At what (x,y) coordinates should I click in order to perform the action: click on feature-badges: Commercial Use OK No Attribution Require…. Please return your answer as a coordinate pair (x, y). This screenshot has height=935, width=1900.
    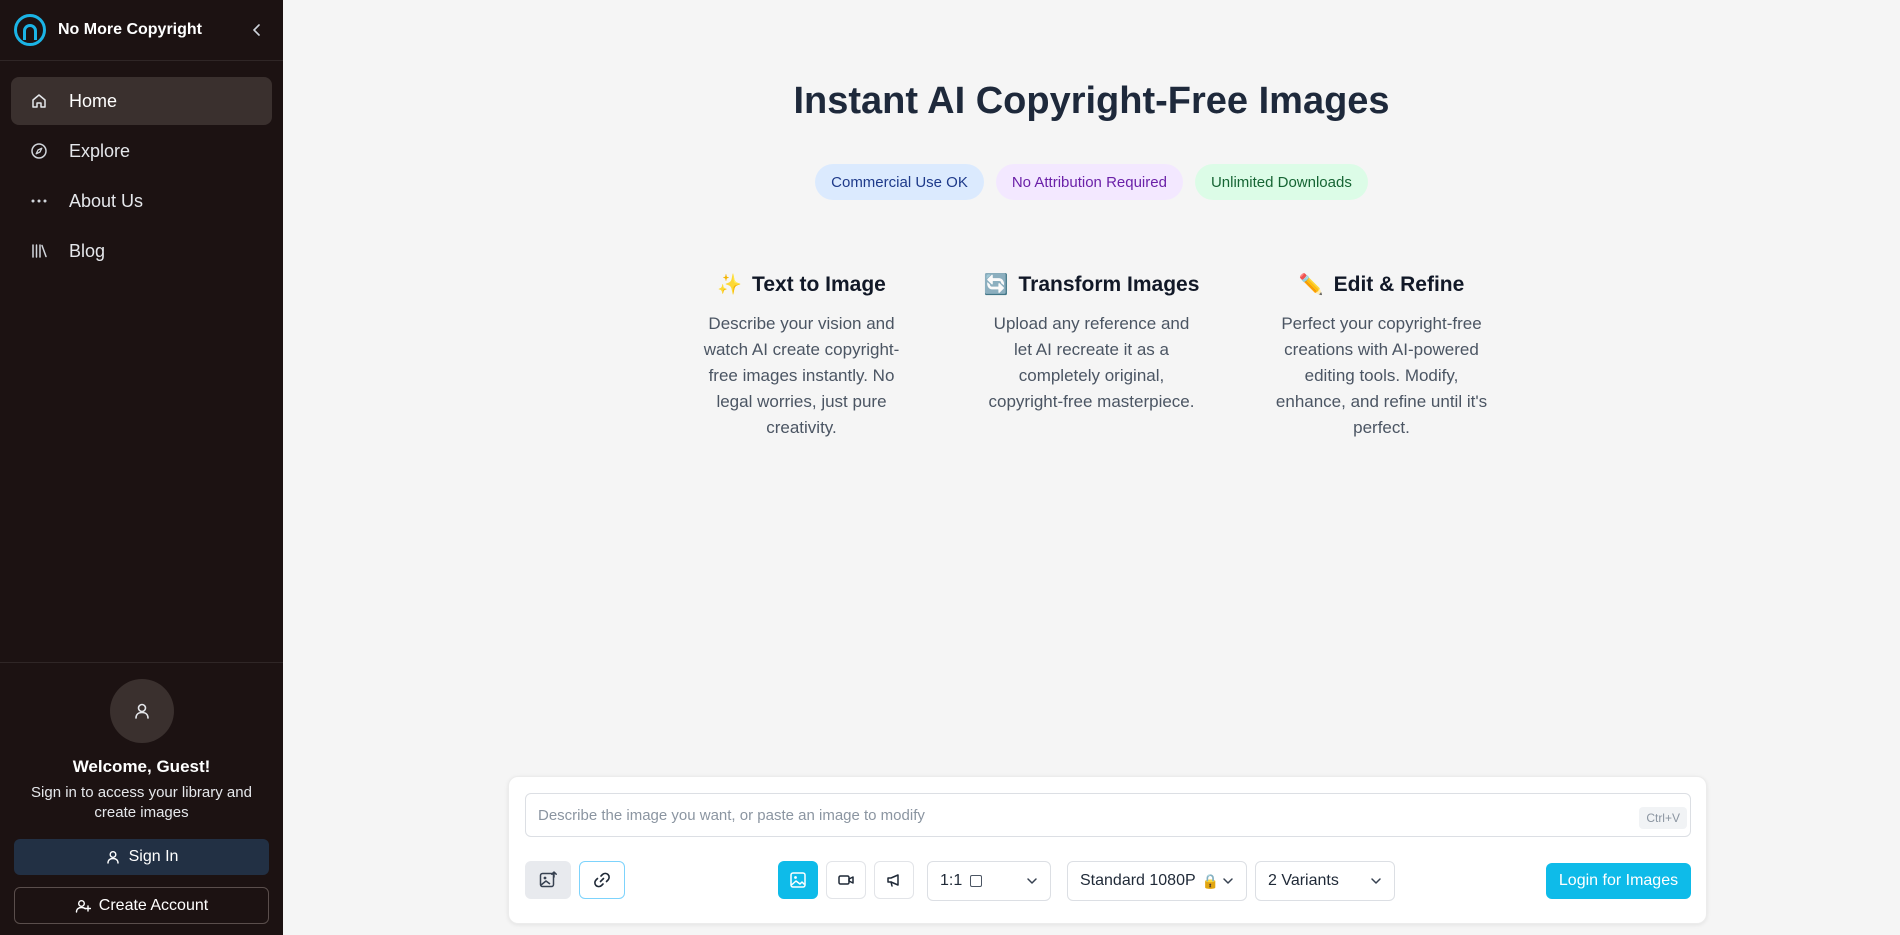
    Looking at the image, I should click on (1091, 182).